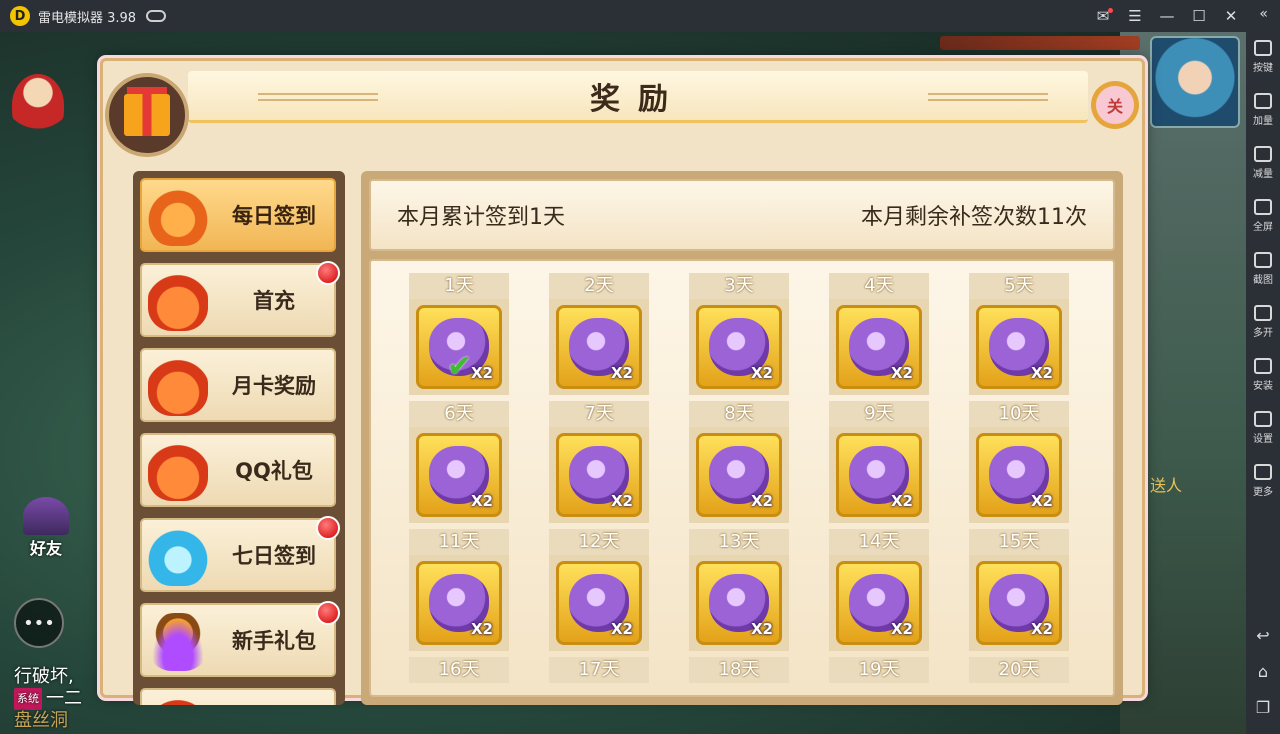  I want to click on checkin-day: 10天 X2, so click(1019, 462).